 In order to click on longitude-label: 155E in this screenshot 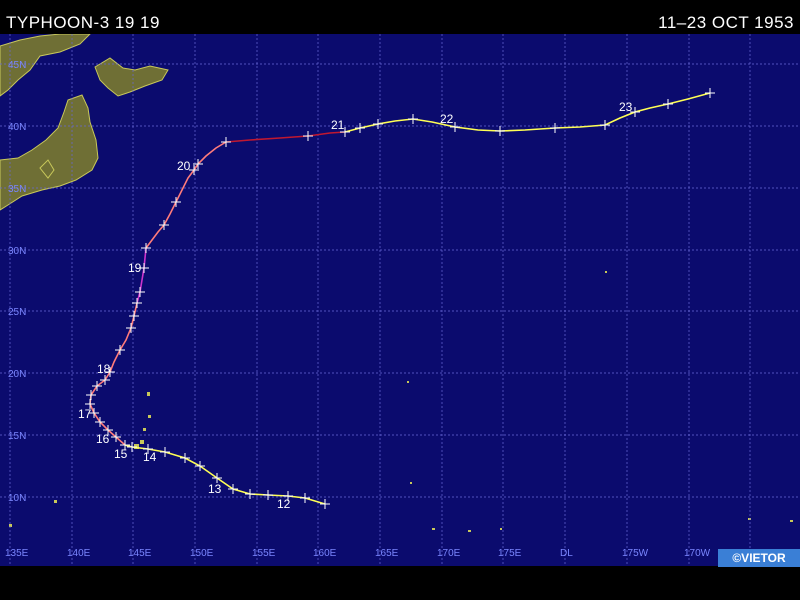, I will do `click(264, 553)`.